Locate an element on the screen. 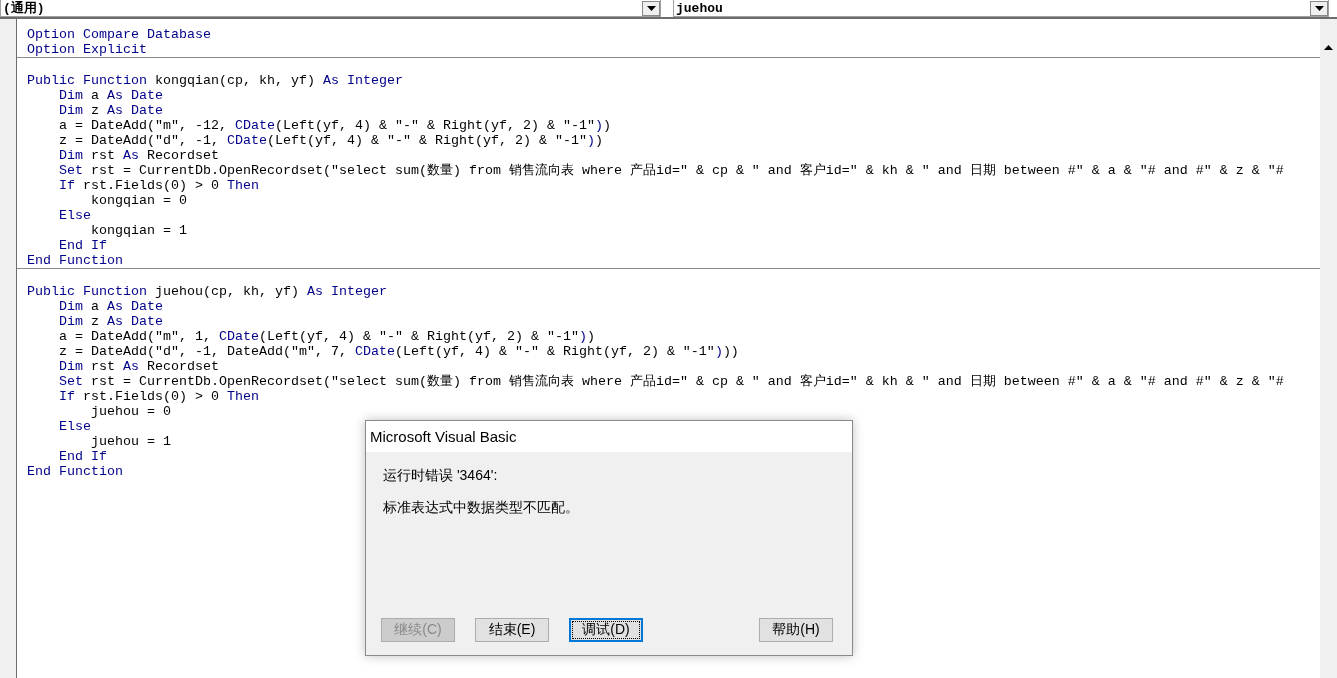  code-line: z = DateAdd("d", -1, DateAdd("m", 7, CDate(Left(yf, 4) & "-" & Right(yf, 2) & "-1"))) is located at coordinates (398, 351).